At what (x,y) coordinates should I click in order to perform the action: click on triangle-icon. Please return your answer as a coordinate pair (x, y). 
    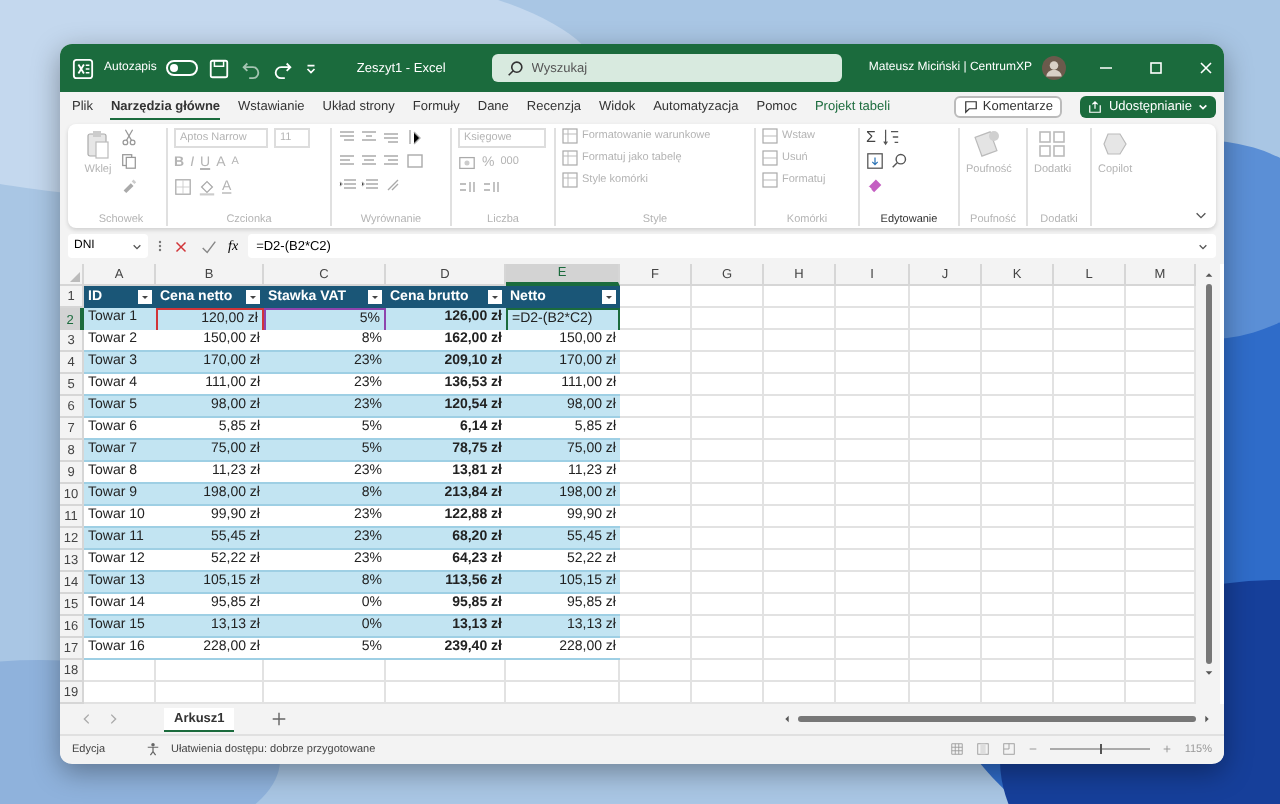
    Looking at the image, I should click on (75, 277).